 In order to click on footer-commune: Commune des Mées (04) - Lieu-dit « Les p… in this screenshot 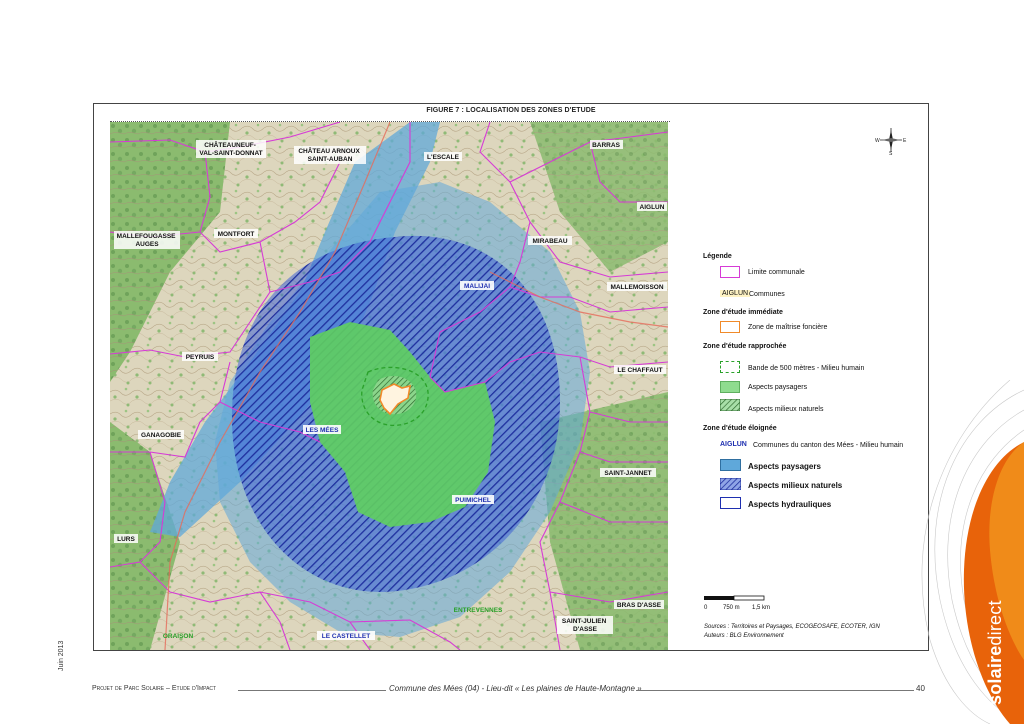, I will do `click(515, 688)`.